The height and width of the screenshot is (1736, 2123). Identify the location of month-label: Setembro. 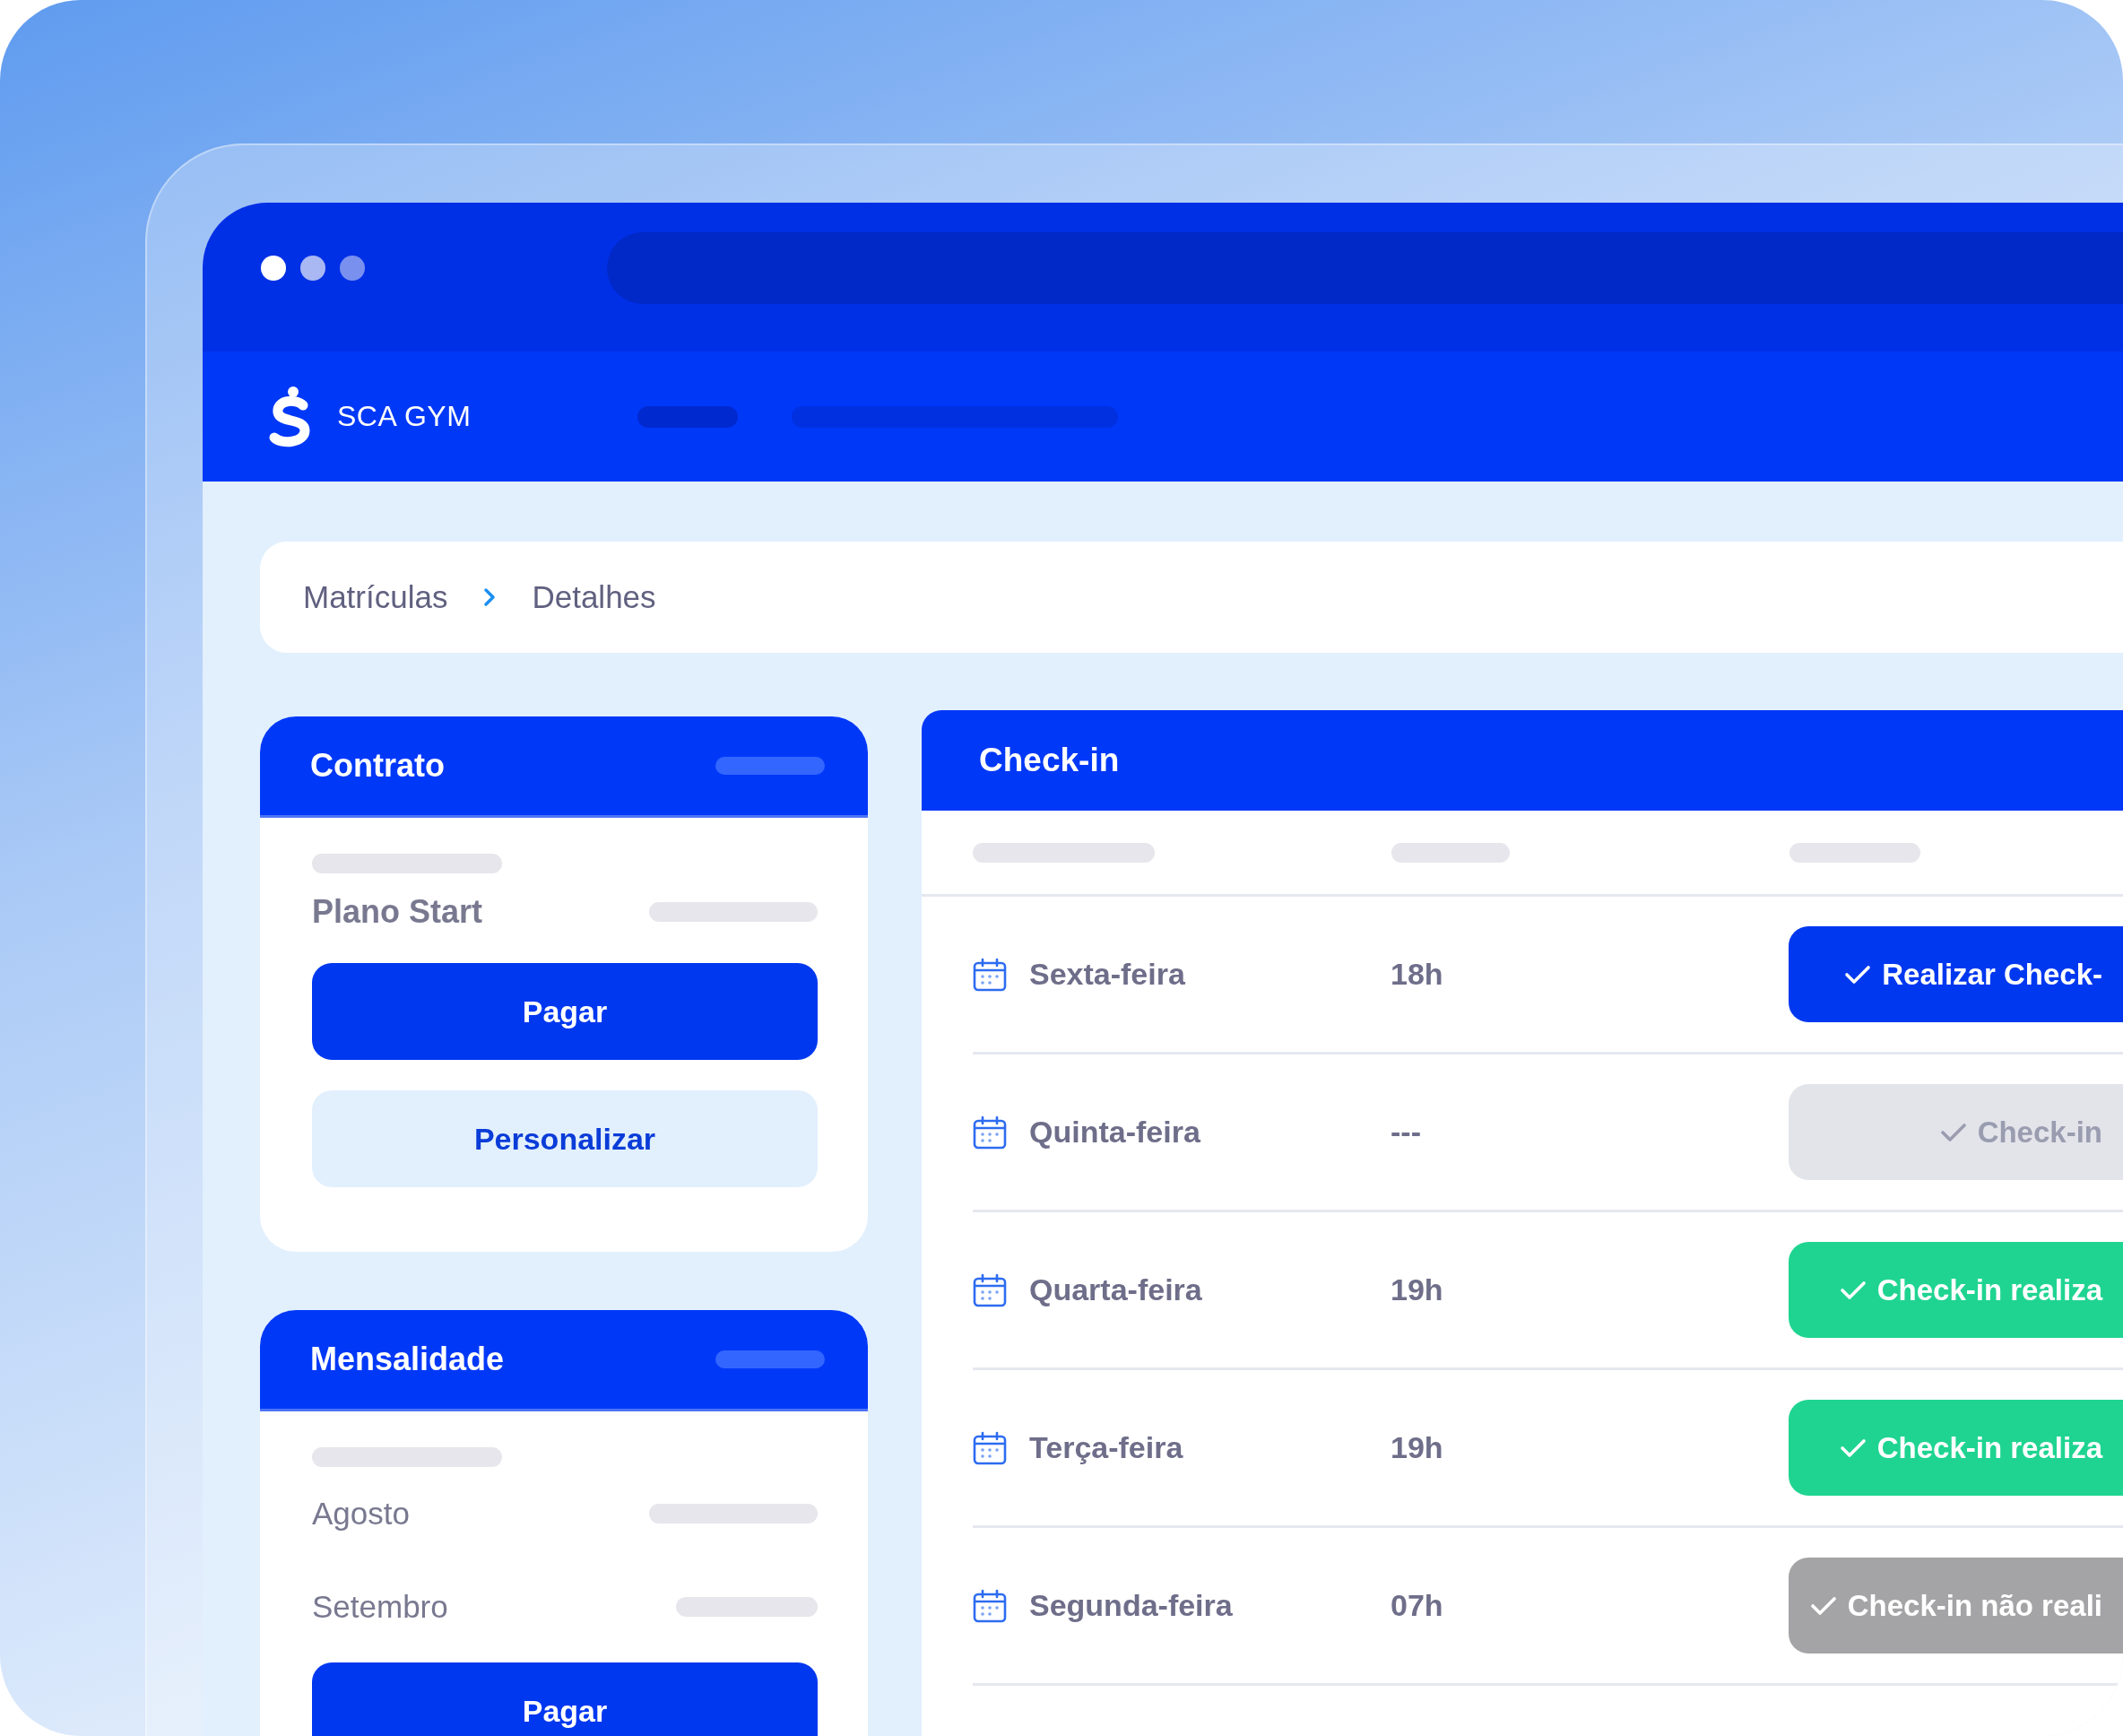
(380, 1607).